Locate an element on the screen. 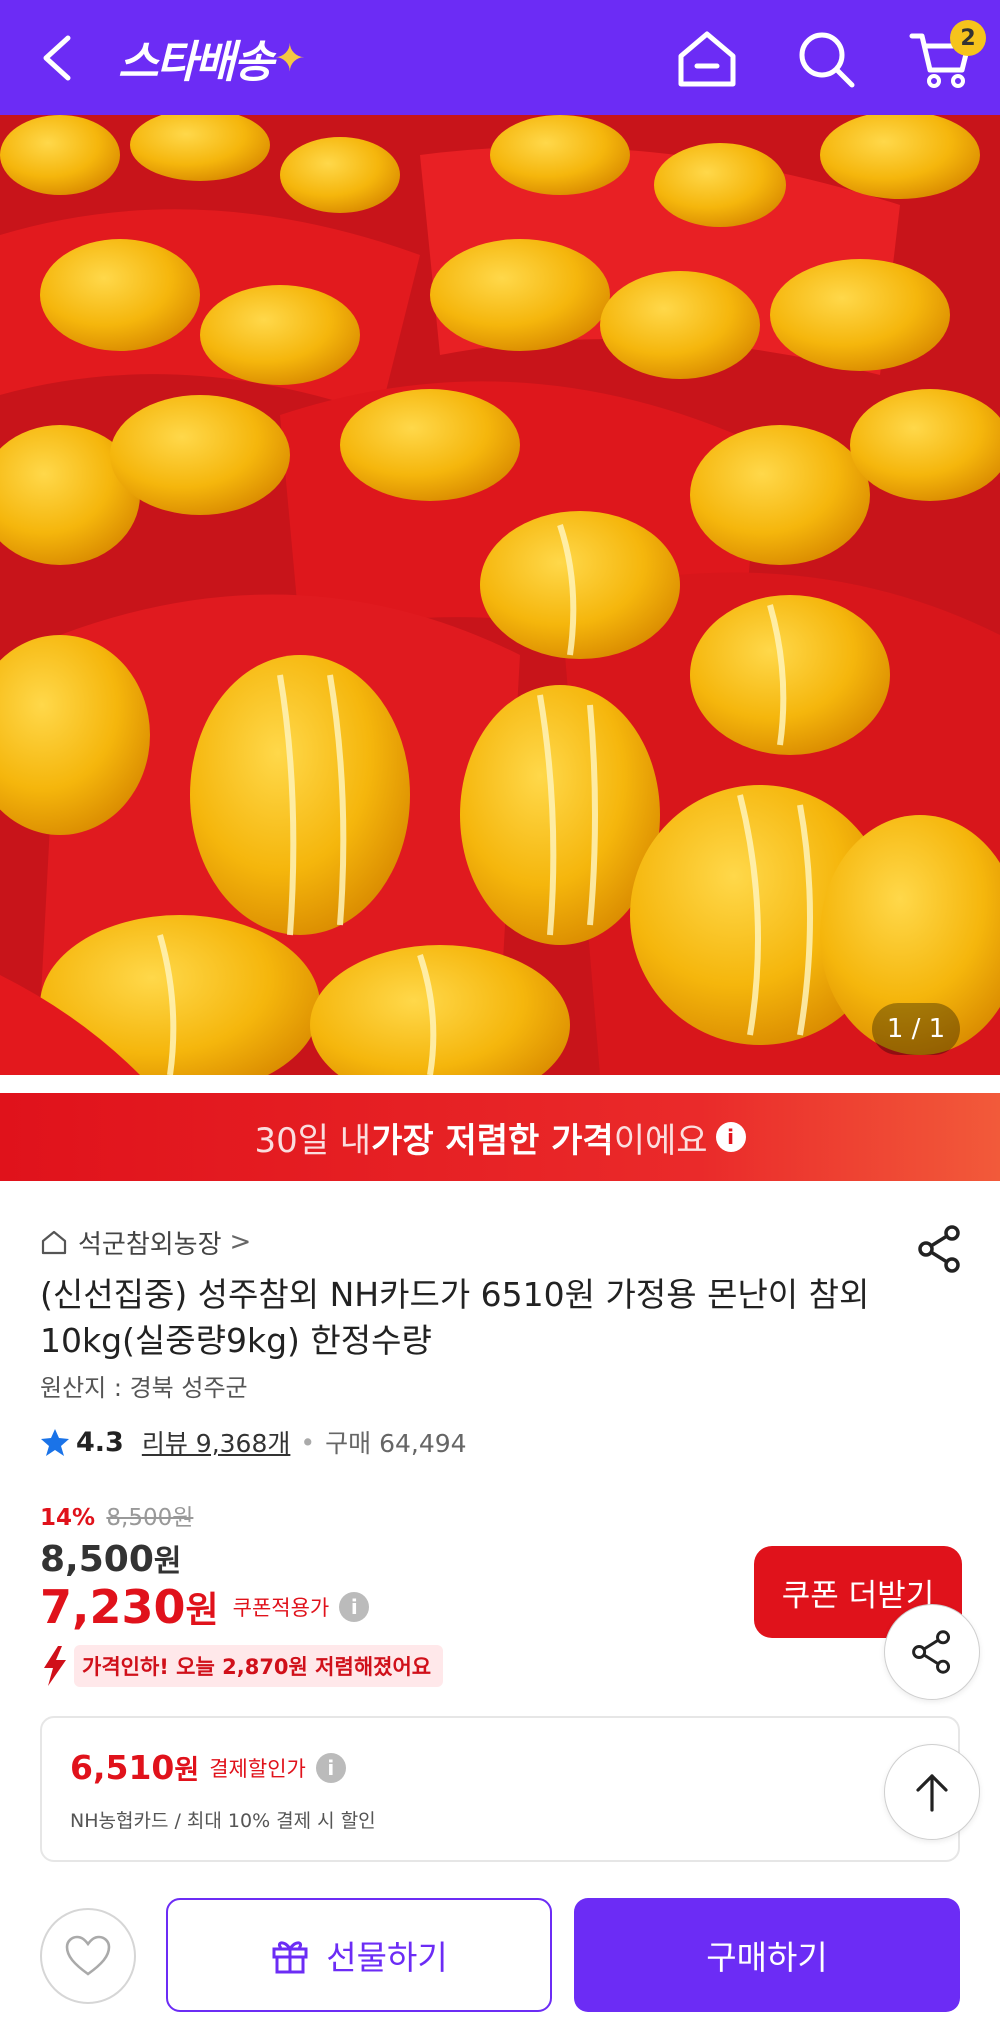 This screenshot has width=1000, height=2034. price-drop-notice: 가격인하! 오늘 2,870원 저렴해졌어요 is located at coordinates (242, 1666).